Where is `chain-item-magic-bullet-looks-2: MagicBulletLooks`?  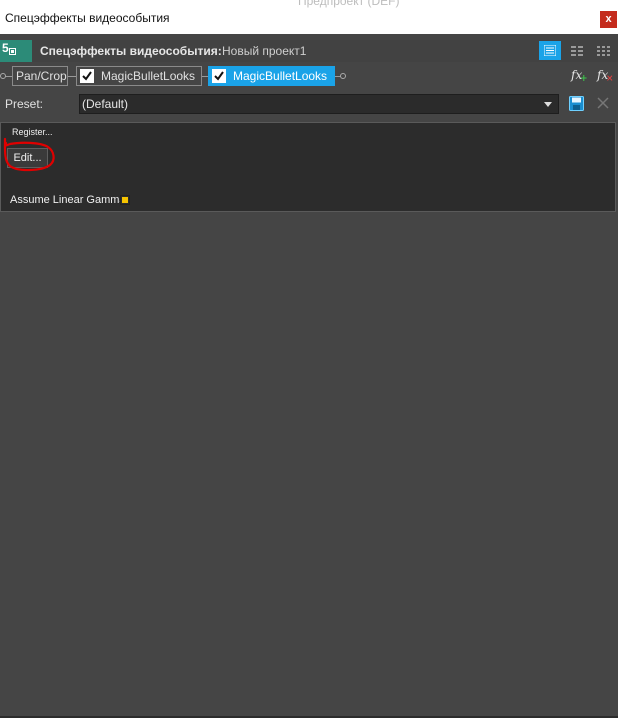
chain-item-magic-bullet-looks-2: MagicBulletLooks is located at coordinates (271, 76).